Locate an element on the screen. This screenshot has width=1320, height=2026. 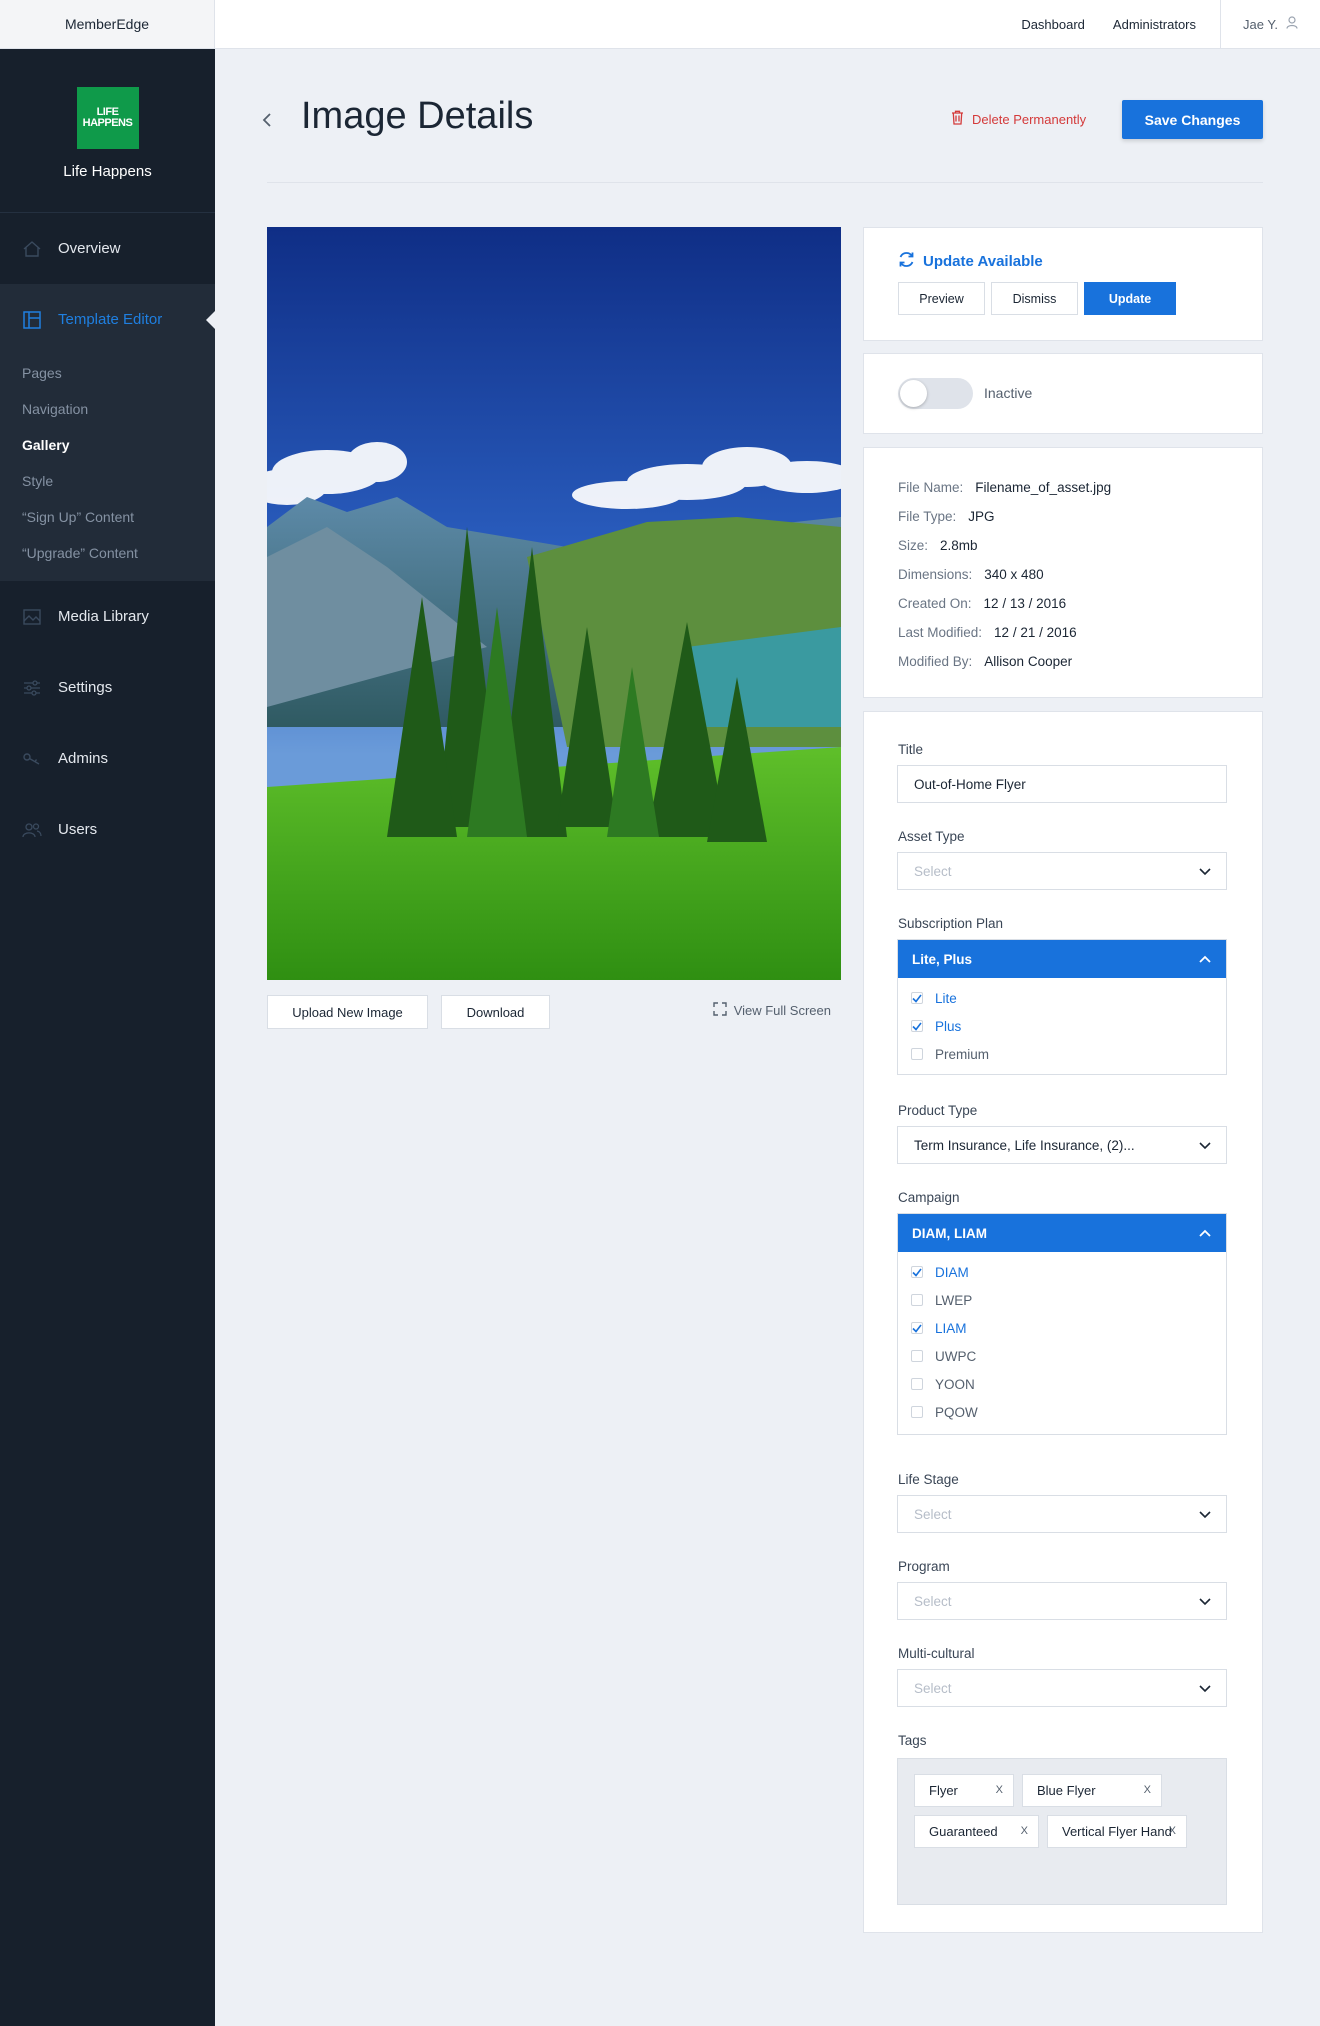
sidebar-item-settings: Settings is located at coordinates (107, 687).